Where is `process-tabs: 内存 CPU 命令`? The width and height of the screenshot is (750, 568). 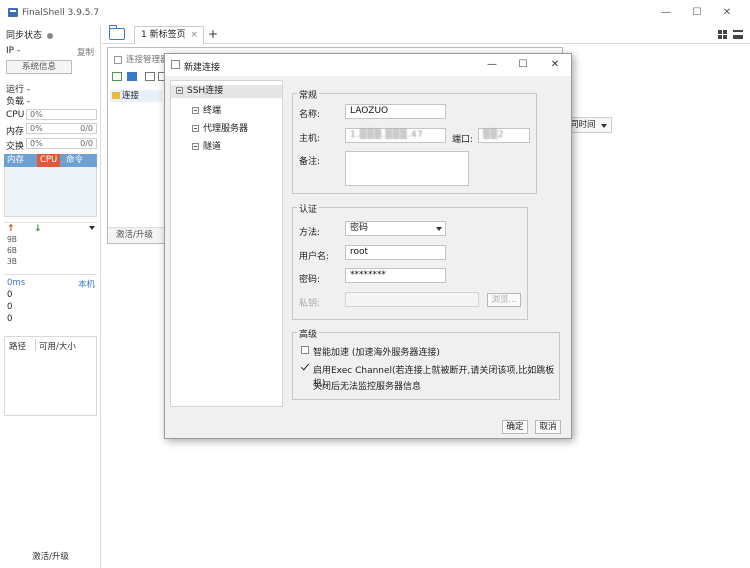
process-tabs: 内存 CPU 命令 is located at coordinates (50, 160).